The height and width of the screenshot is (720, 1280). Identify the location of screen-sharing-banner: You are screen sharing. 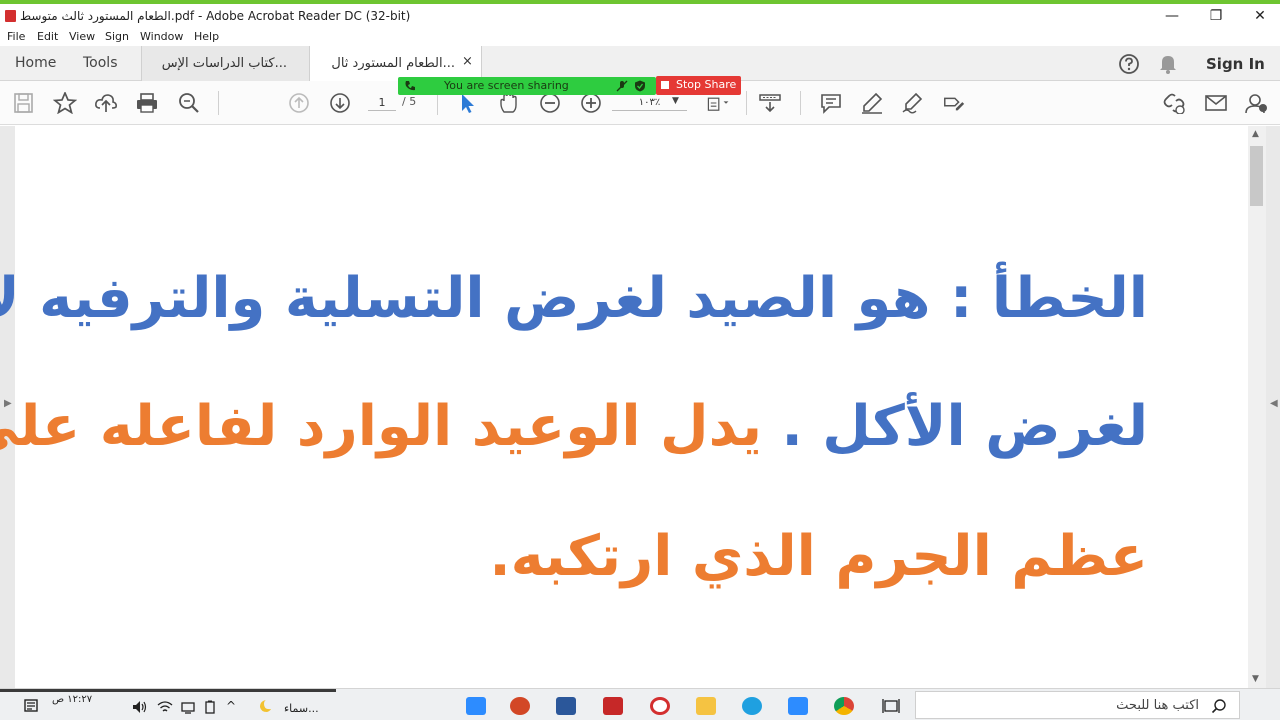
(527, 86).